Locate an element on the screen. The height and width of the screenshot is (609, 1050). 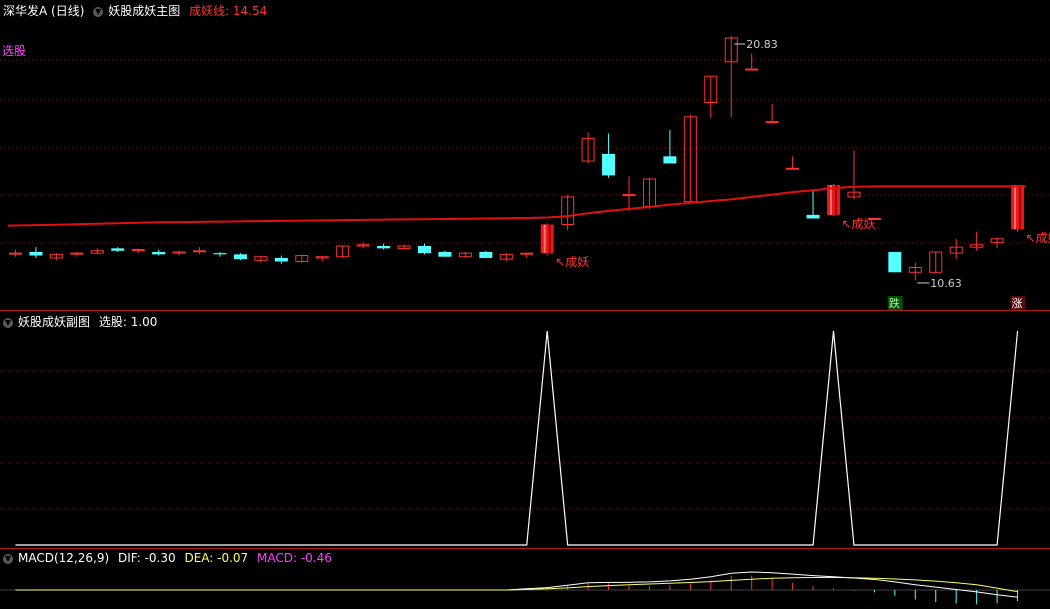
down-badge-text: 跌 is located at coordinates (894, 303).